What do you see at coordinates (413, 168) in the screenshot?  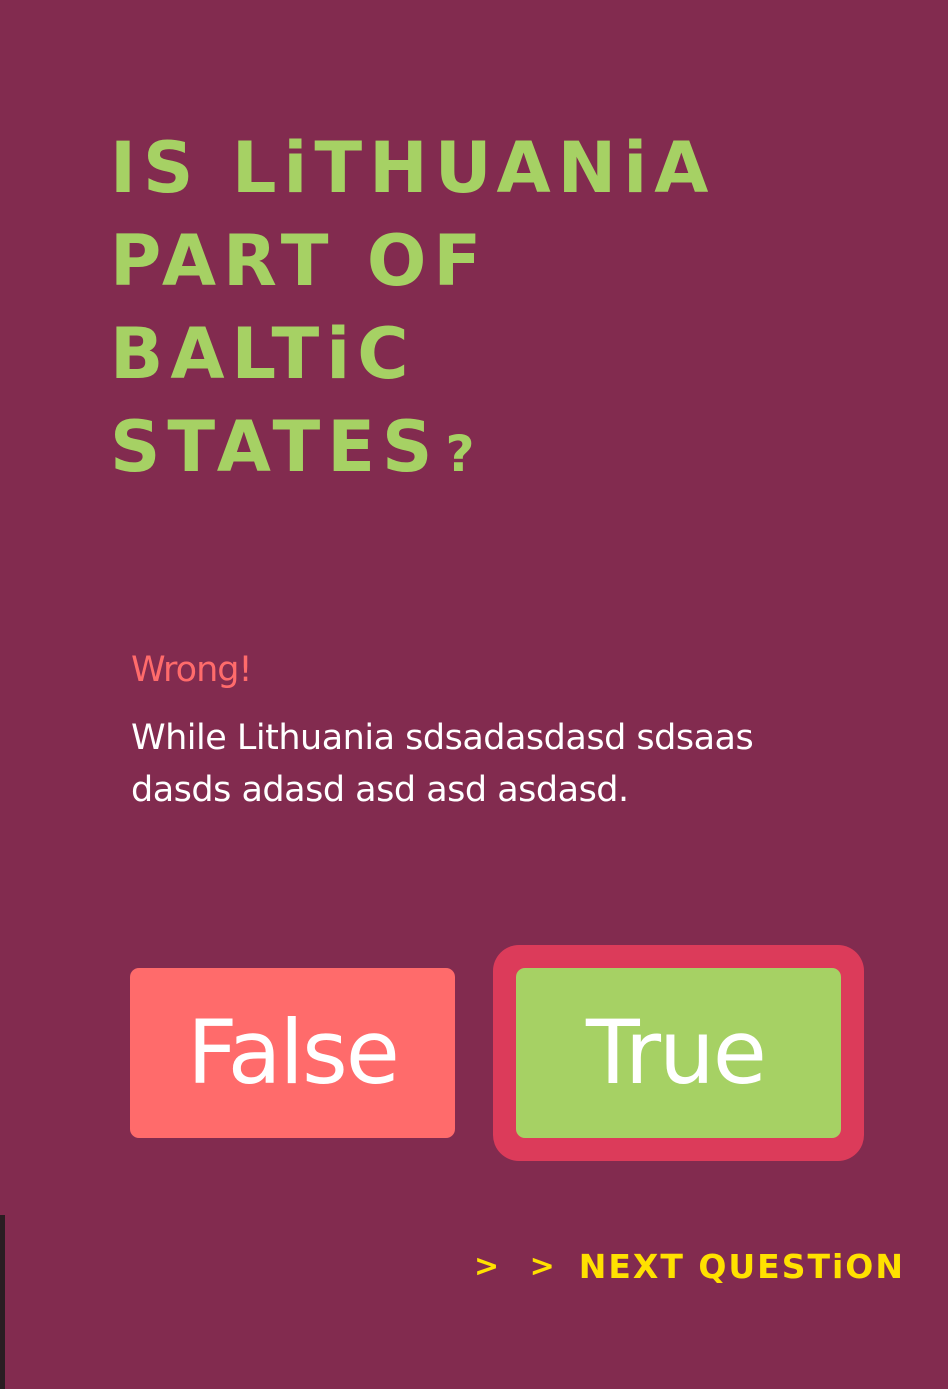 I see `question-line-1: IS LiTHUANiA` at bounding box center [413, 168].